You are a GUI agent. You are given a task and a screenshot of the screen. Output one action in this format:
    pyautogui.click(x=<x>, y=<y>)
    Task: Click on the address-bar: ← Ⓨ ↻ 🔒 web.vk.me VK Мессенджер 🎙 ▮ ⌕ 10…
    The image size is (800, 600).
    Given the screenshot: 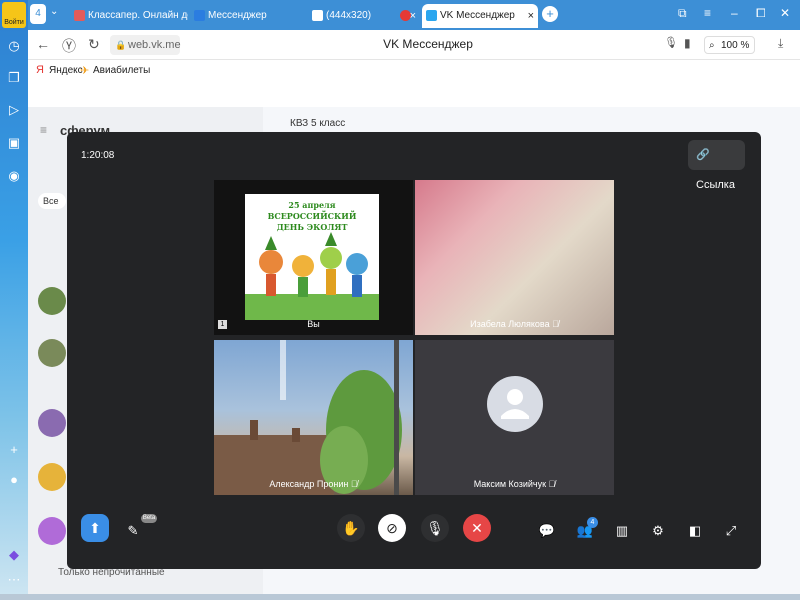 What is the action you would take?
    pyautogui.click(x=414, y=45)
    